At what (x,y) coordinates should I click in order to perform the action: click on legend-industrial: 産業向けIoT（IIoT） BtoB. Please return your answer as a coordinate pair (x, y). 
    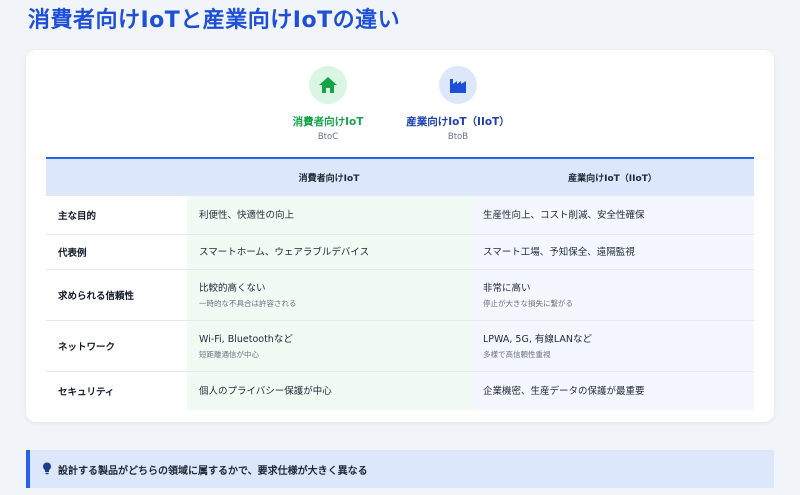
    Looking at the image, I should click on (458, 104).